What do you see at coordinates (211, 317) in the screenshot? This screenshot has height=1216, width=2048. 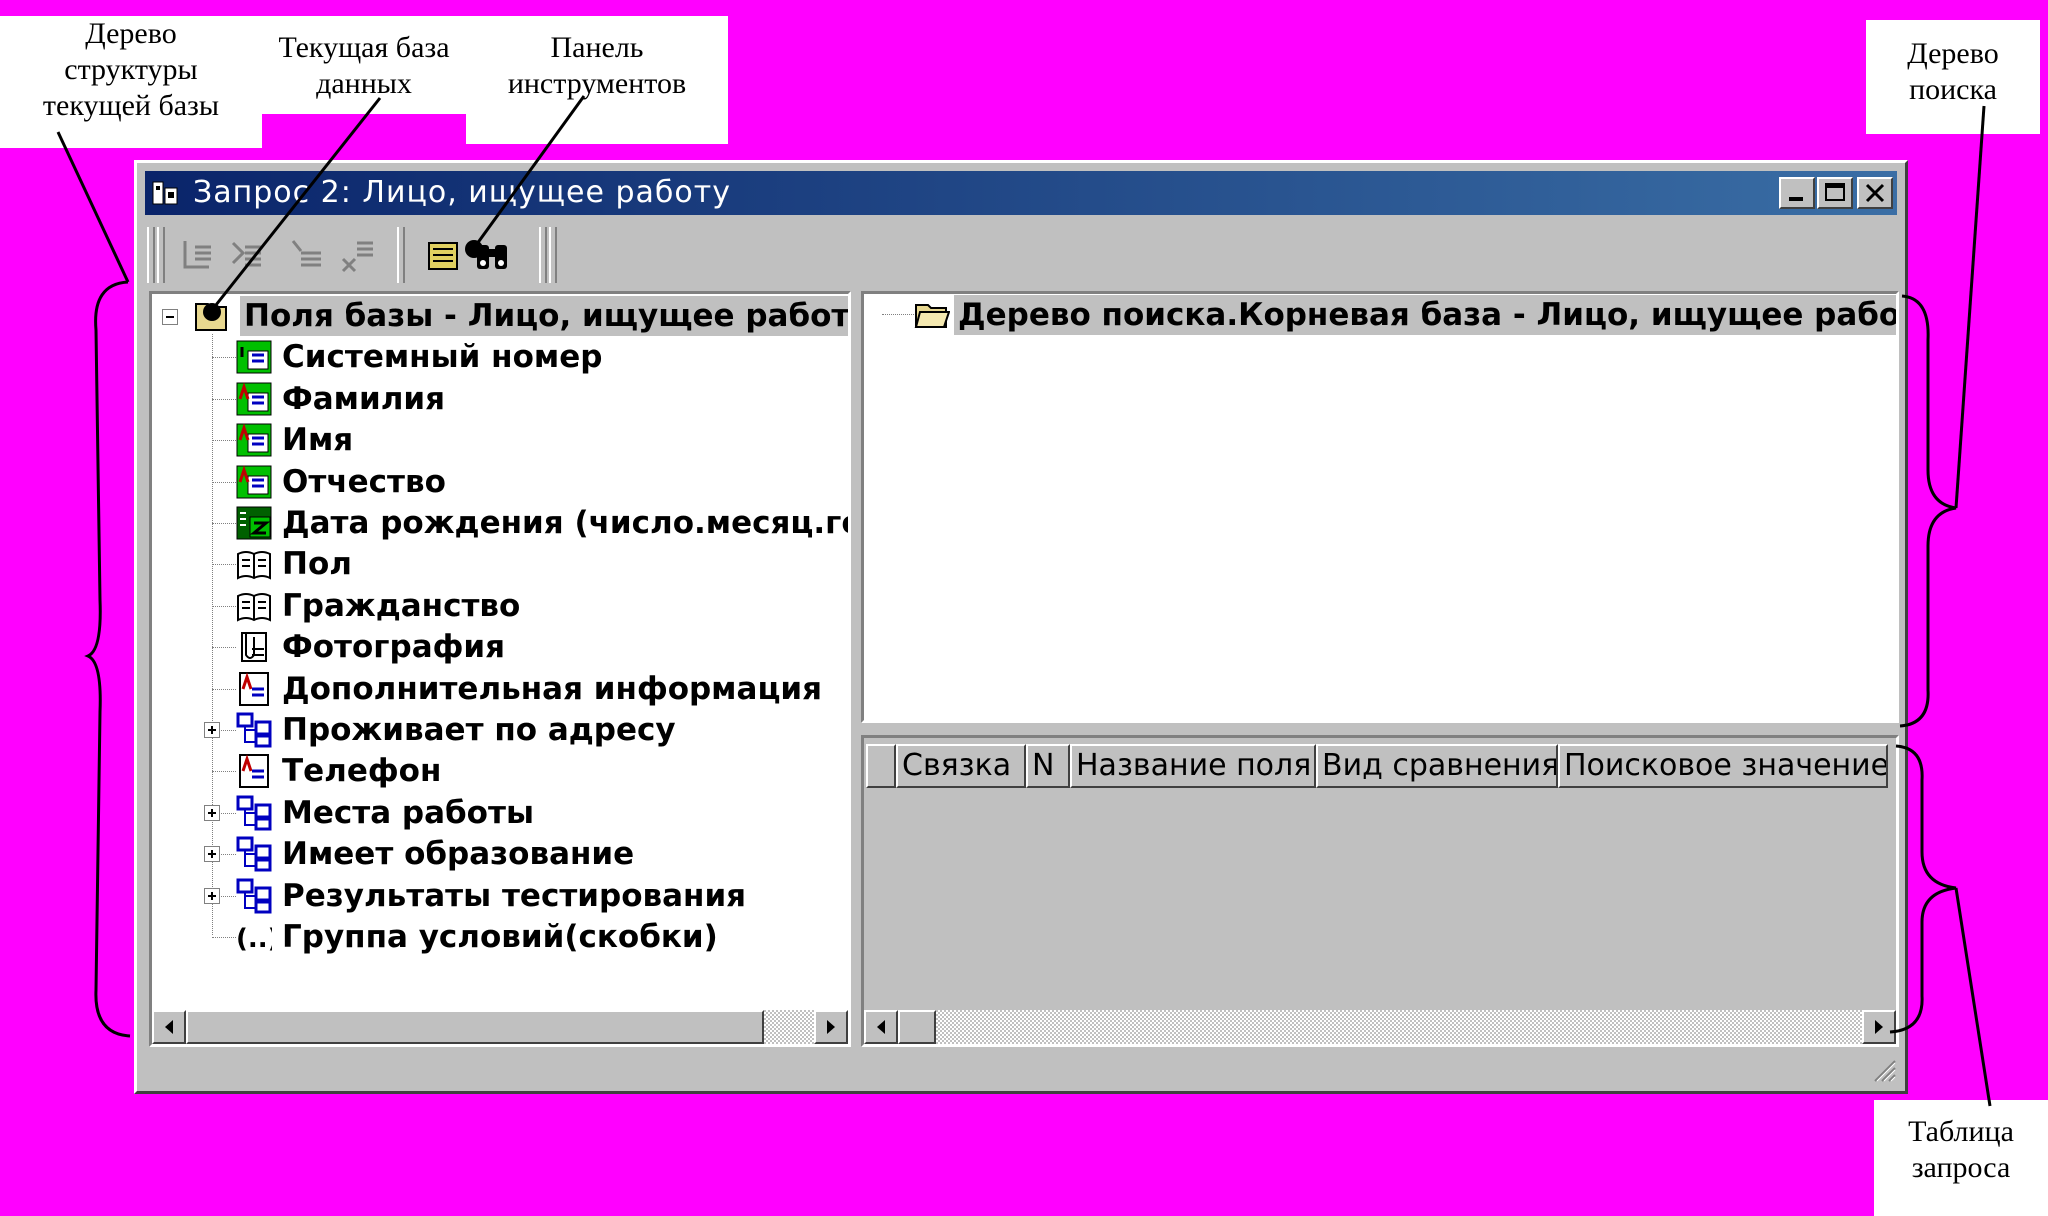 I see `database-folder-icon` at bounding box center [211, 317].